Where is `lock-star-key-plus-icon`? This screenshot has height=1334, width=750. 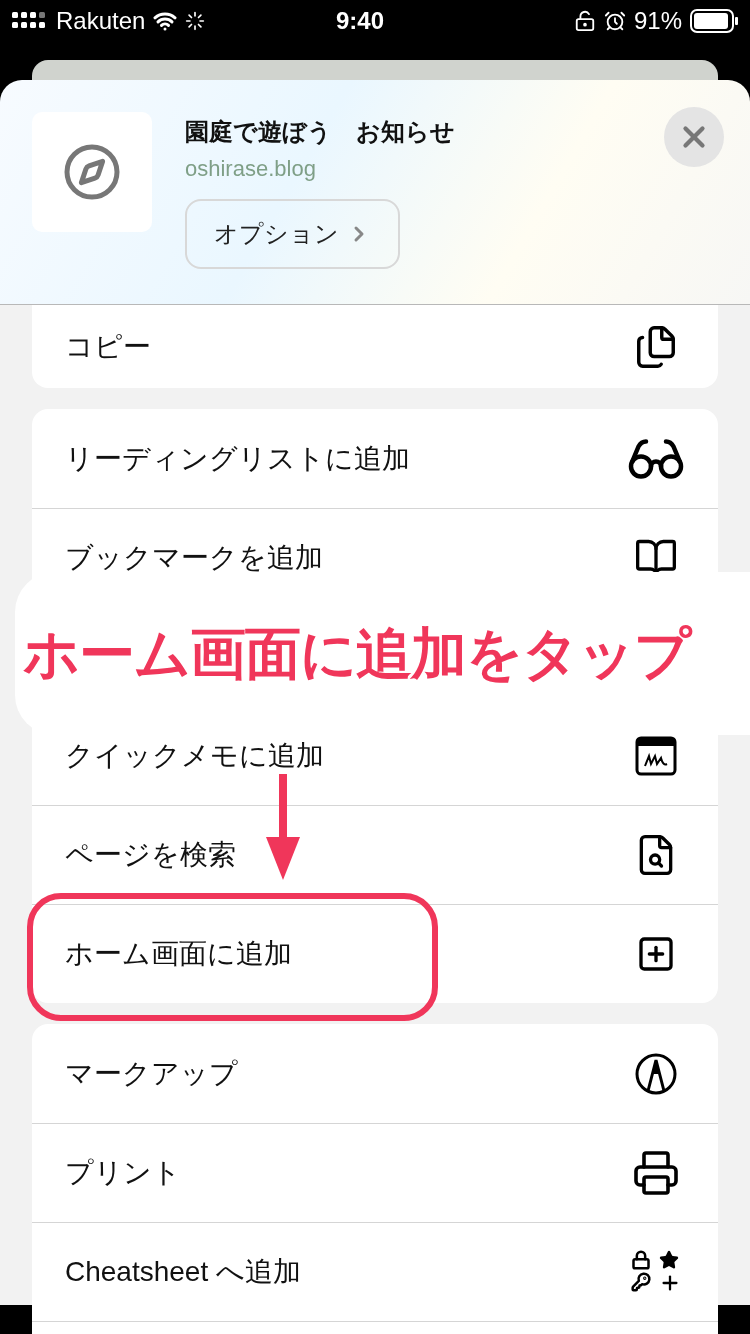 lock-star-key-plus-icon is located at coordinates (656, 1272).